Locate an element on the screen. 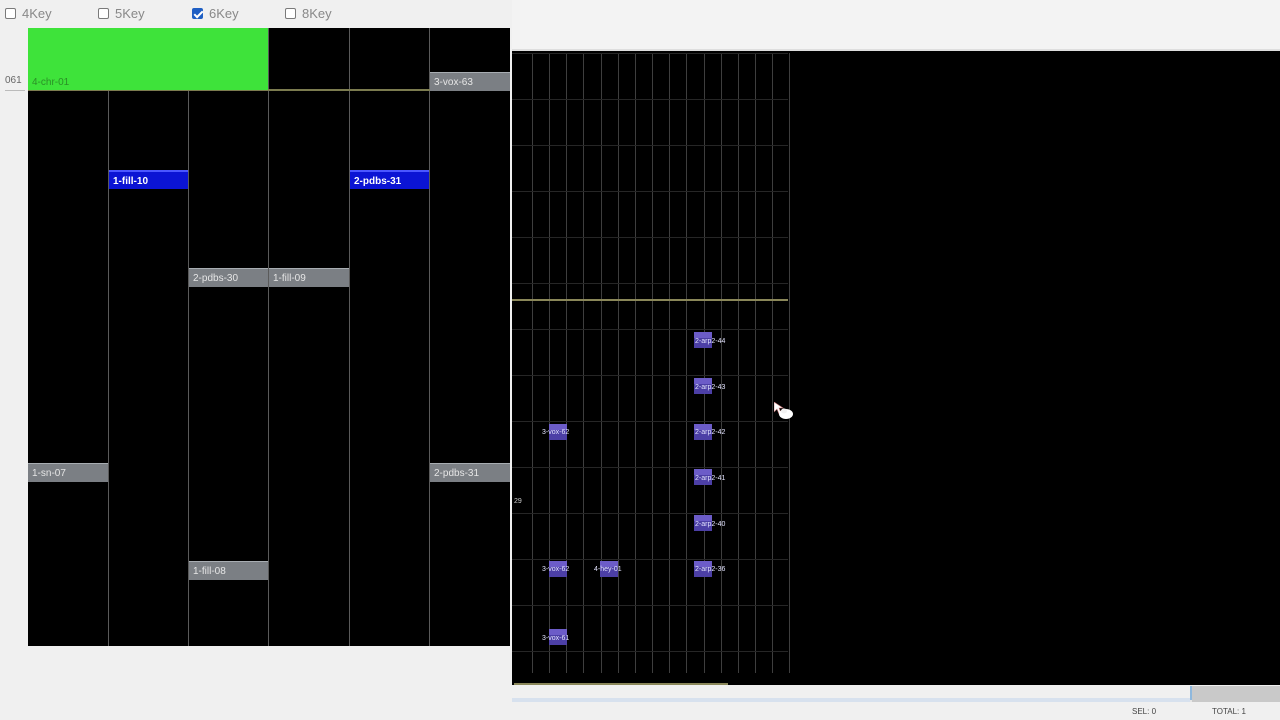  note: 1-sn-07 is located at coordinates (68, 472).